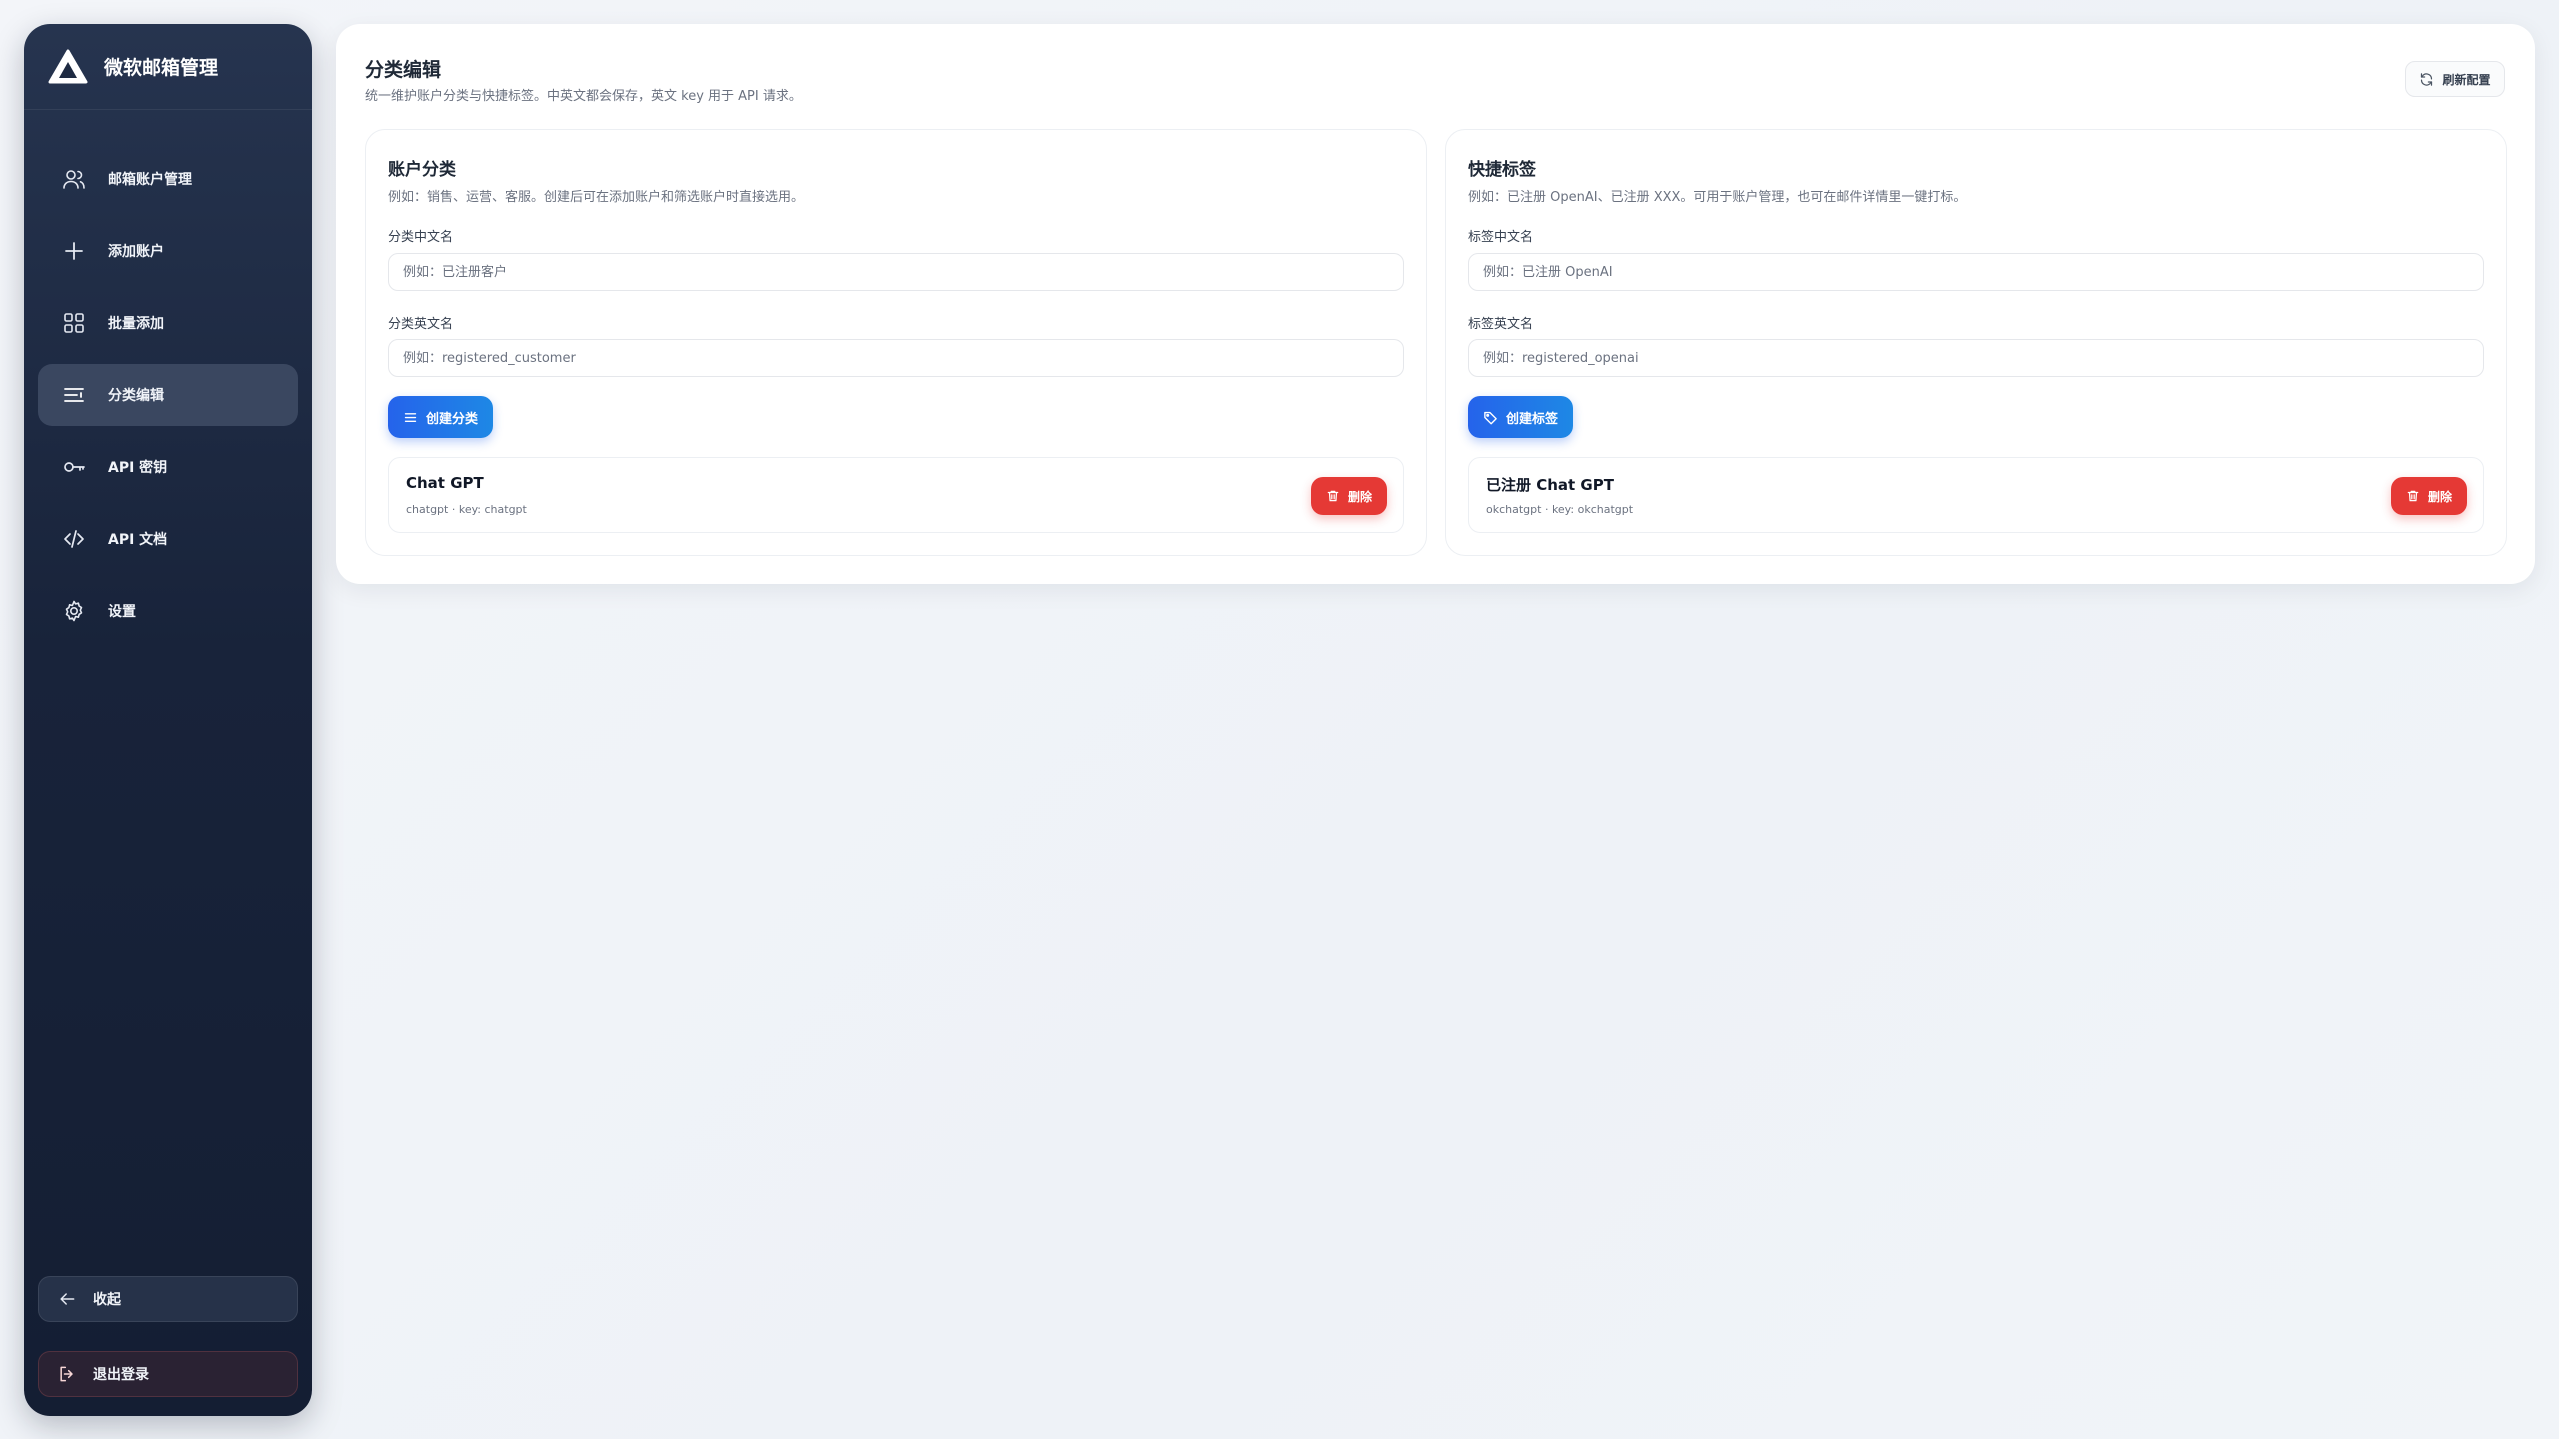 The image size is (2559, 1439). Describe the element at coordinates (67, 1299) in the screenshot. I see `arrow-left-icon` at that location.